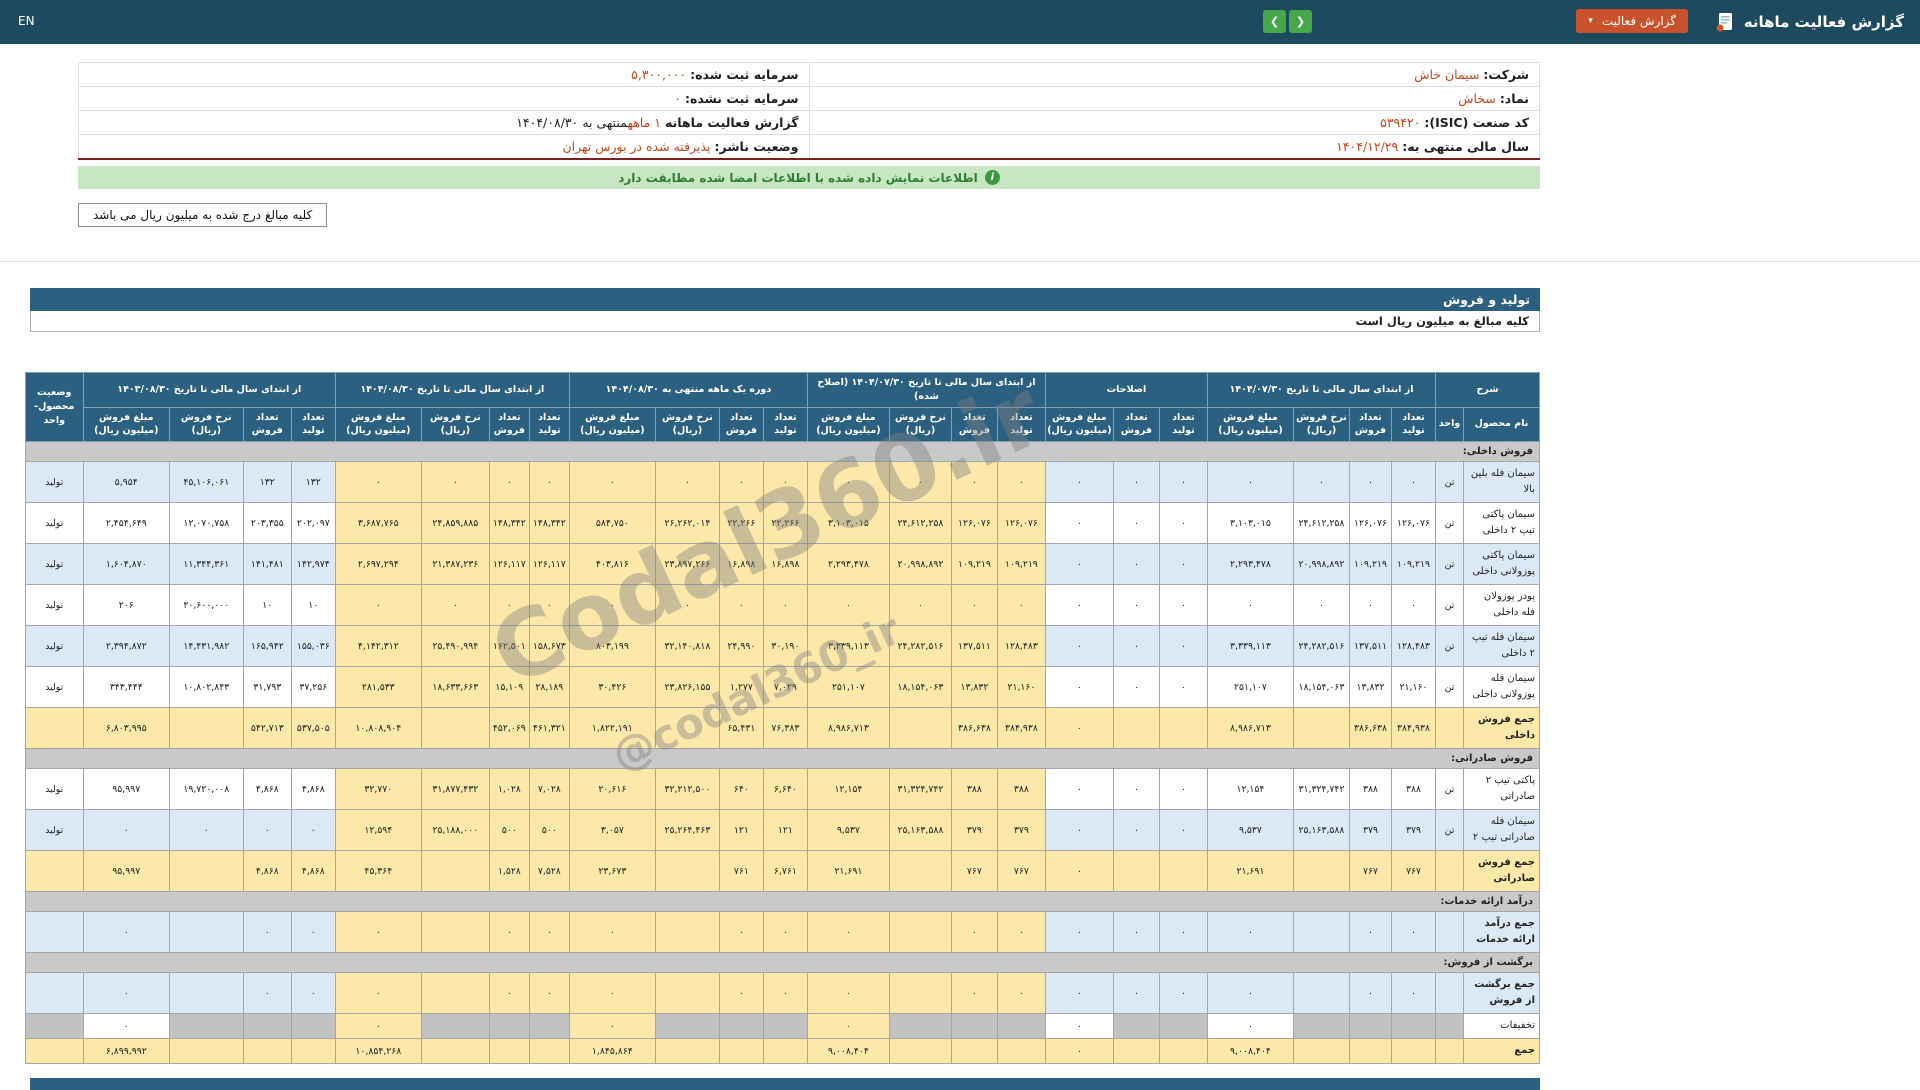  What do you see at coordinates (612, 523) in the screenshot?
I see `table-cell: ۵۸۴,۷۵۰` at bounding box center [612, 523].